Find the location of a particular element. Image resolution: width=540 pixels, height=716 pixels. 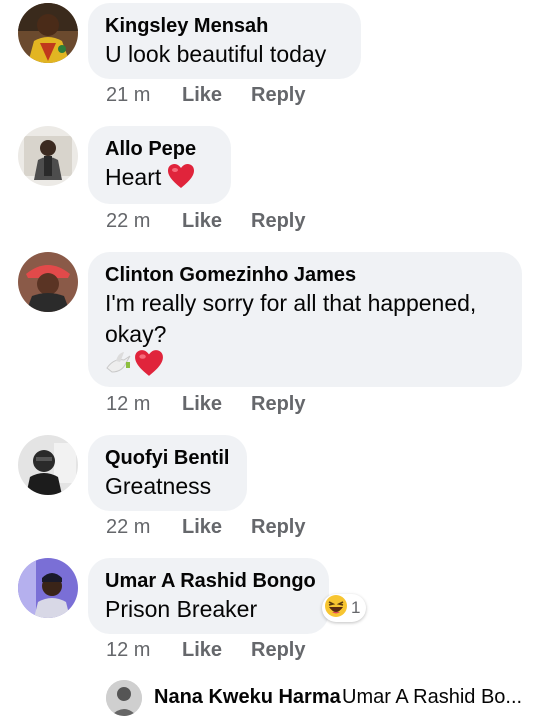

reaction-count: 1 is located at coordinates (356, 607).